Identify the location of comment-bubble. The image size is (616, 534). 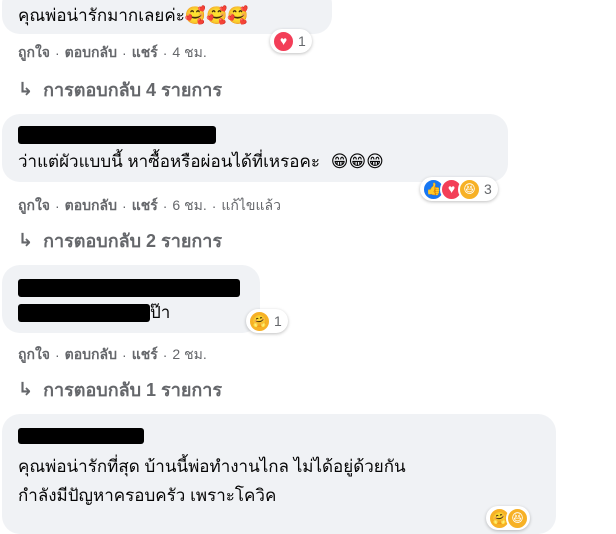
(131, 299).